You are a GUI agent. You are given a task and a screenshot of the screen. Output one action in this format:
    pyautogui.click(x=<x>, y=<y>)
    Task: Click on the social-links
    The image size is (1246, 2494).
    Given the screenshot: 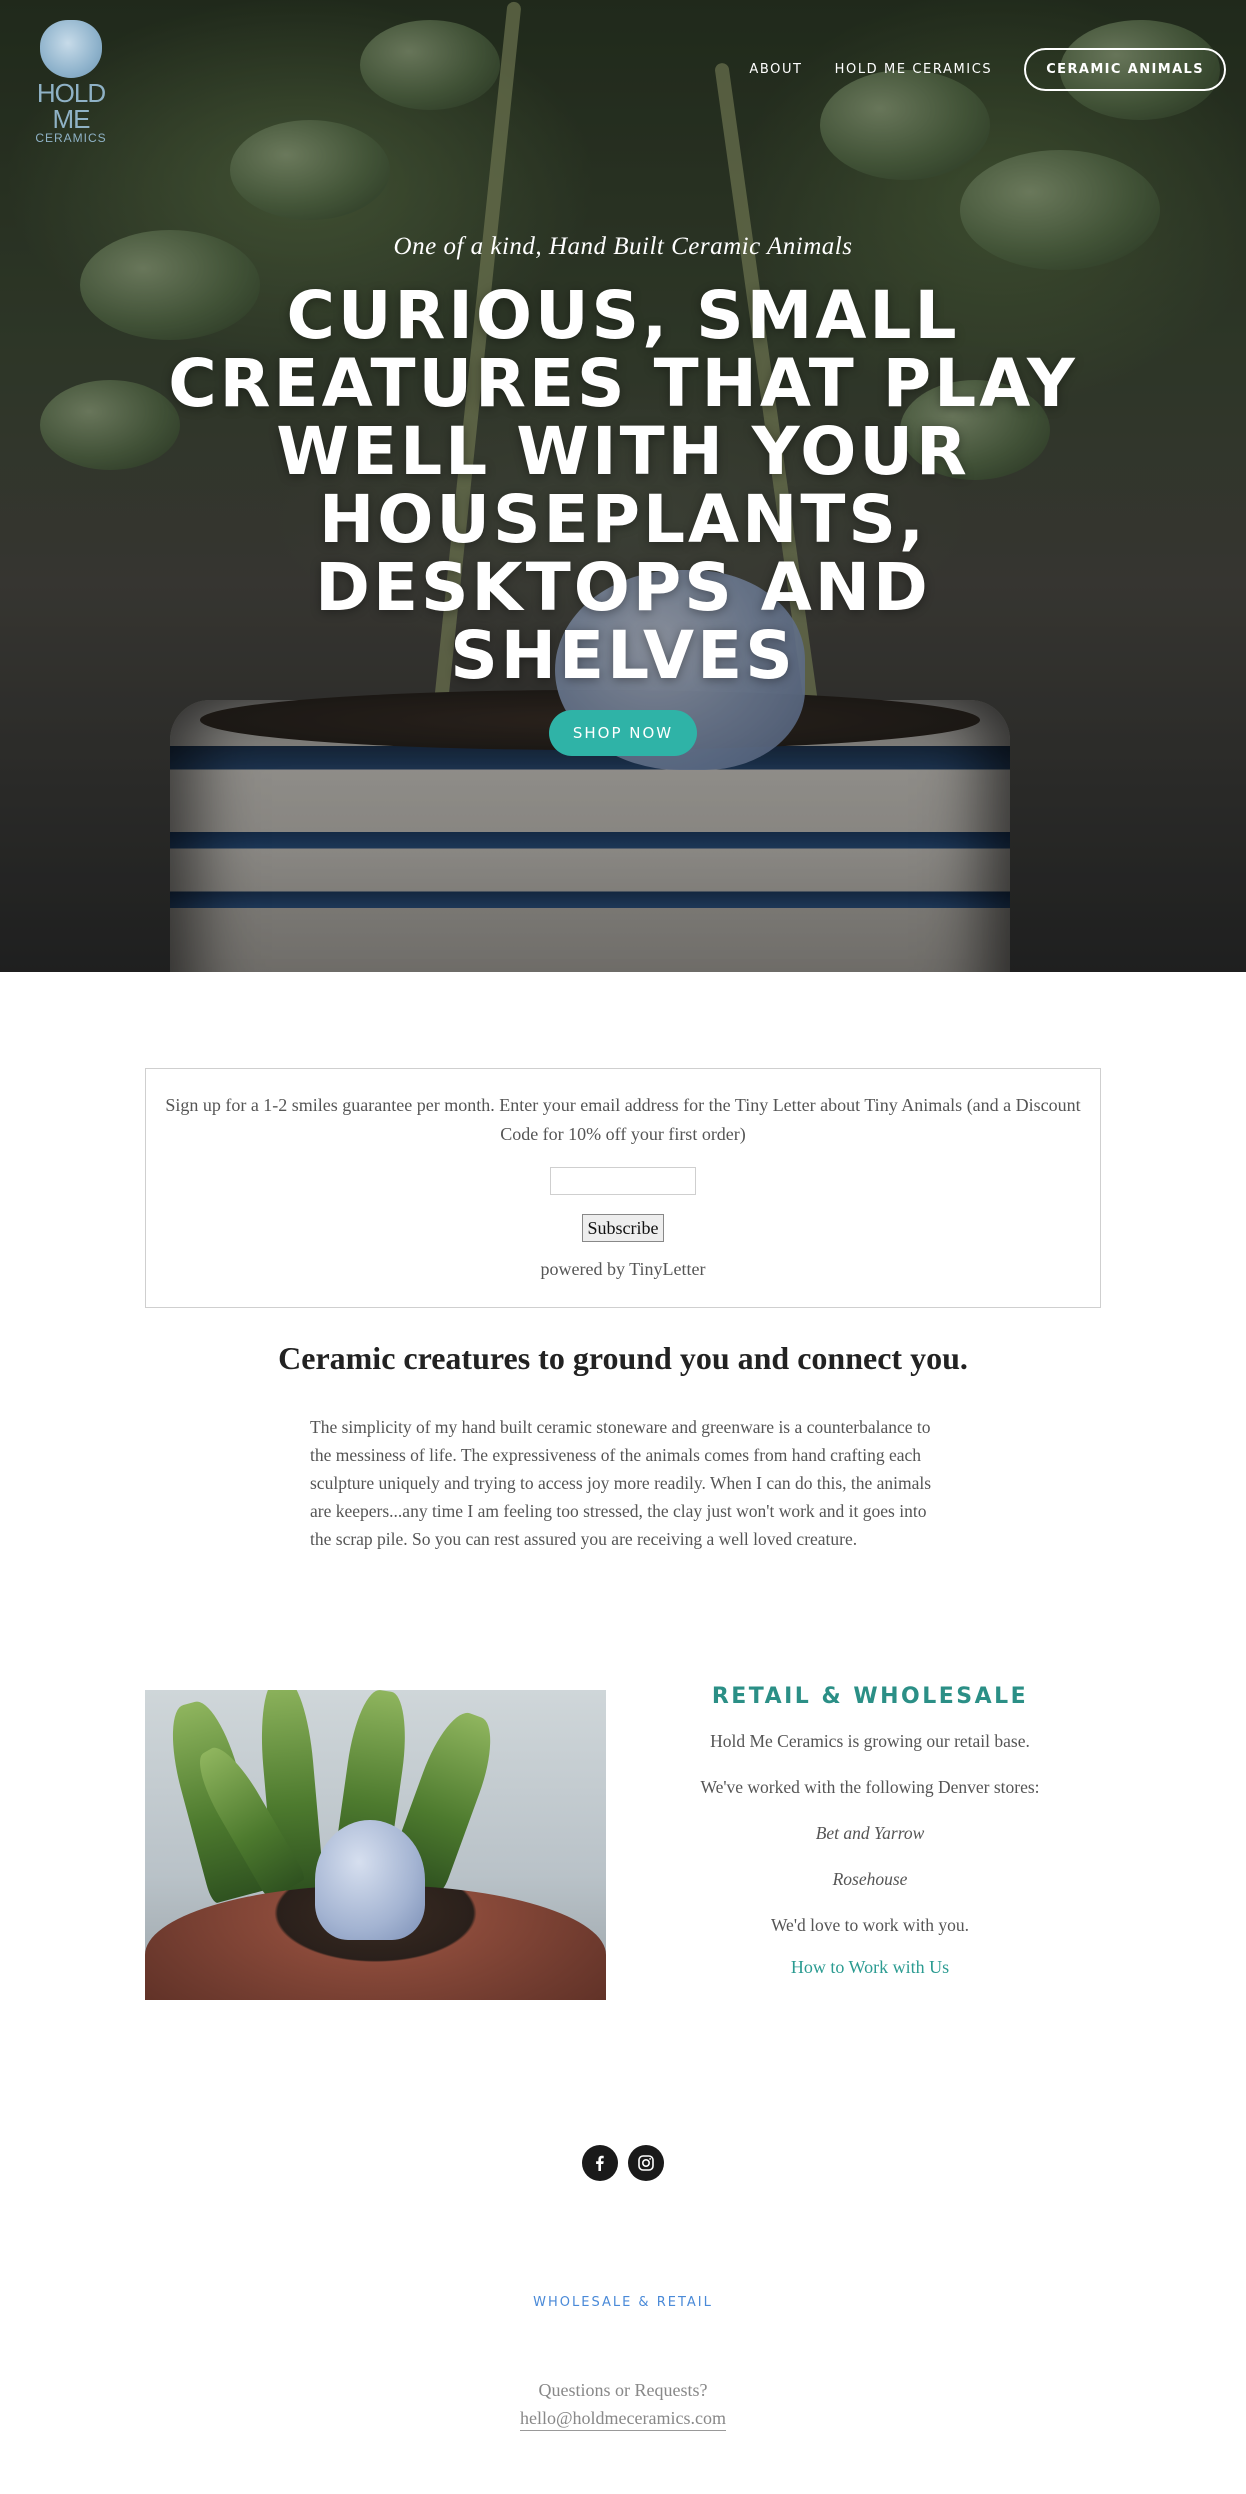 What is the action you would take?
    pyautogui.click(x=628, y=2163)
    